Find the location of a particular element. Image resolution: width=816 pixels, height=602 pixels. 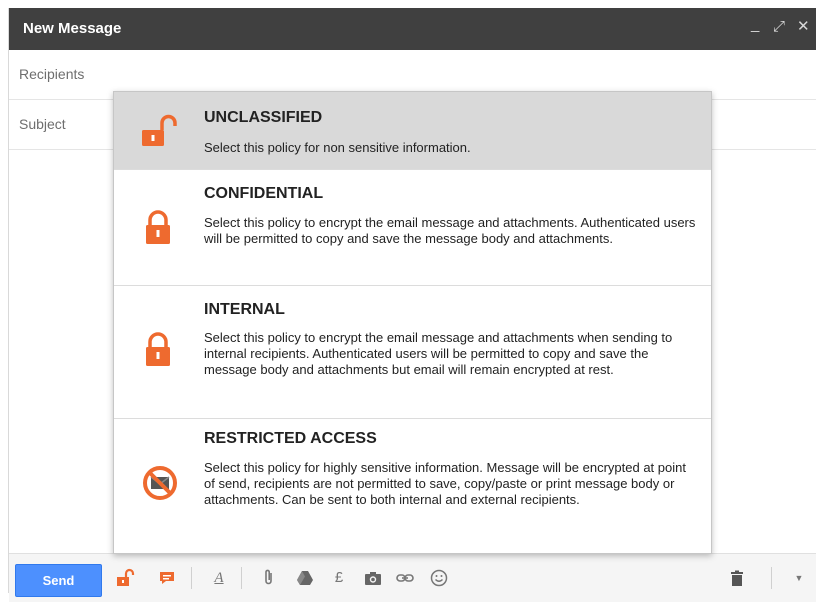

policy-name: CONFIDENTIAL is located at coordinates (264, 193).